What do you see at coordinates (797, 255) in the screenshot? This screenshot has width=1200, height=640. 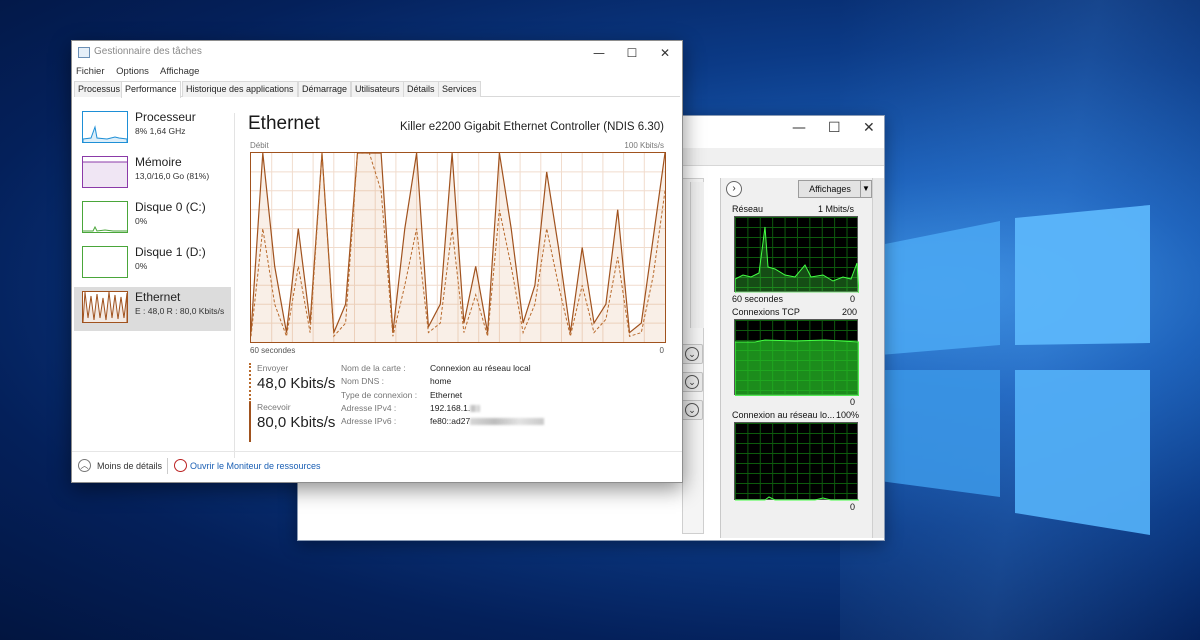 I see `network-graph` at bounding box center [797, 255].